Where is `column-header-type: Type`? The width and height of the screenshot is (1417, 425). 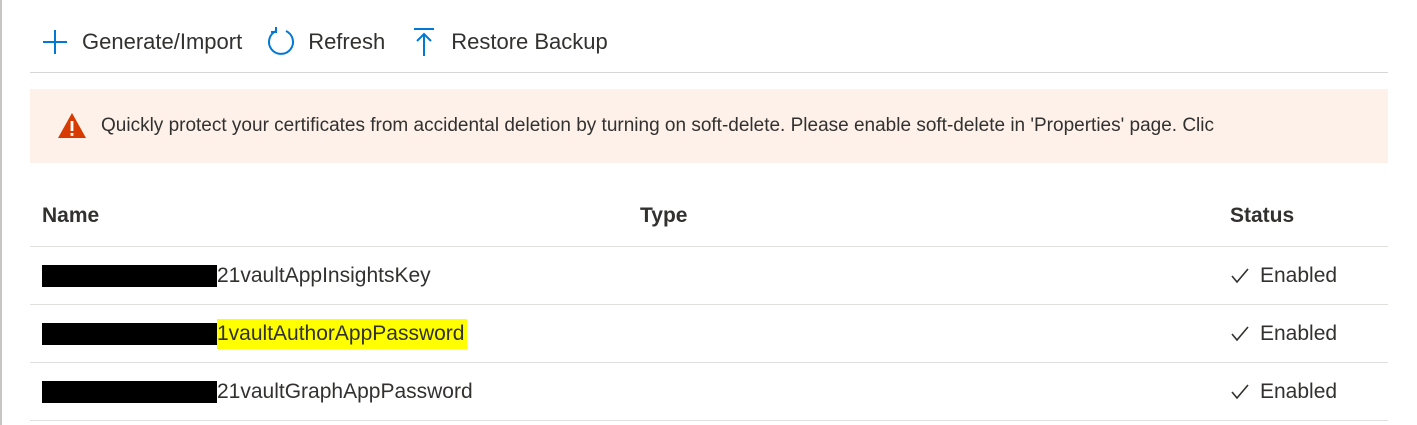 column-header-type: Type is located at coordinates (663, 216).